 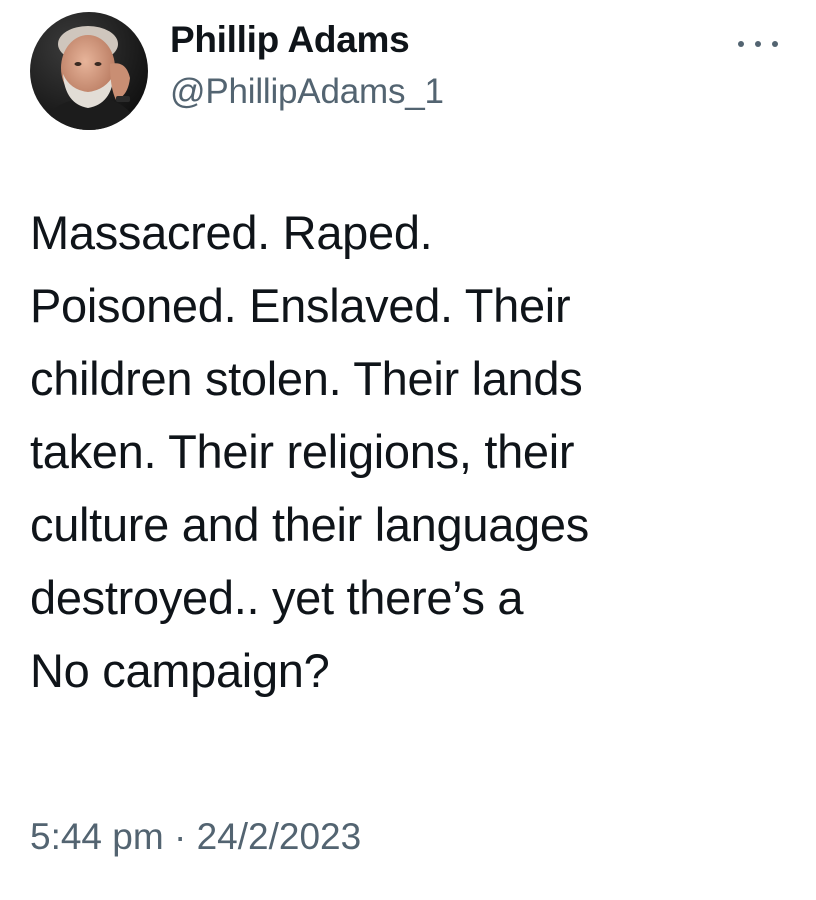 I want to click on tweet-text-line: children stolen. Their lands, so click(x=306, y=378).